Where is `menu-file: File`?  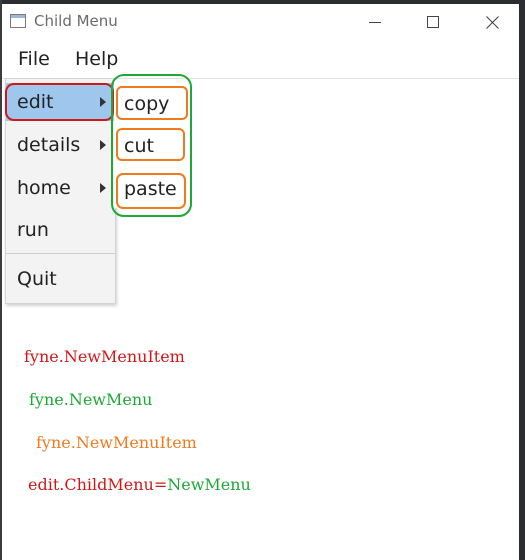
menu-file: File is located at coordinates (34, 59).